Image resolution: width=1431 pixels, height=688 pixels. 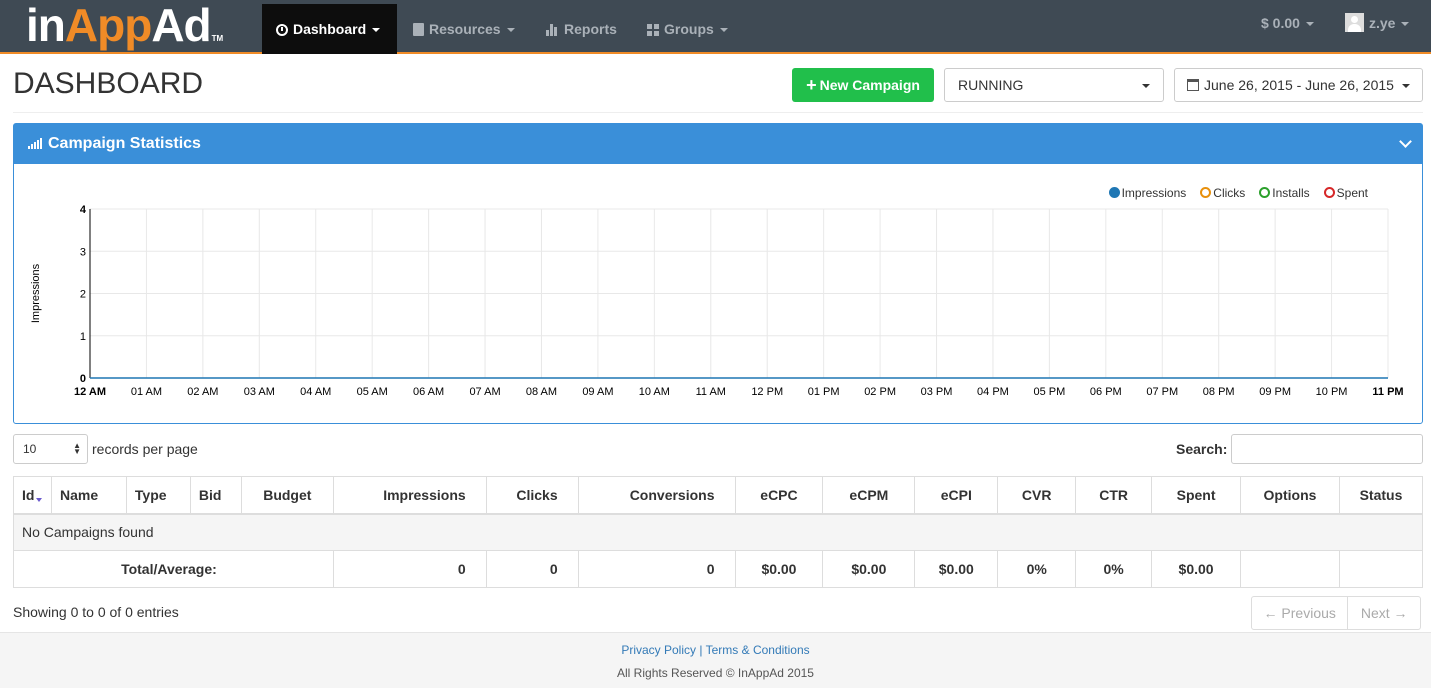 What do you see at coordinates (88, 495) in the screenshot?
I see `column-header-name: Name` at bounding box center [88, 495].